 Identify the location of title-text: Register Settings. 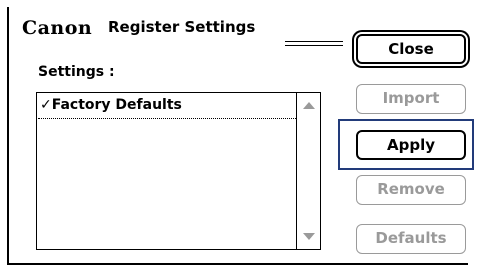
(182, 27).